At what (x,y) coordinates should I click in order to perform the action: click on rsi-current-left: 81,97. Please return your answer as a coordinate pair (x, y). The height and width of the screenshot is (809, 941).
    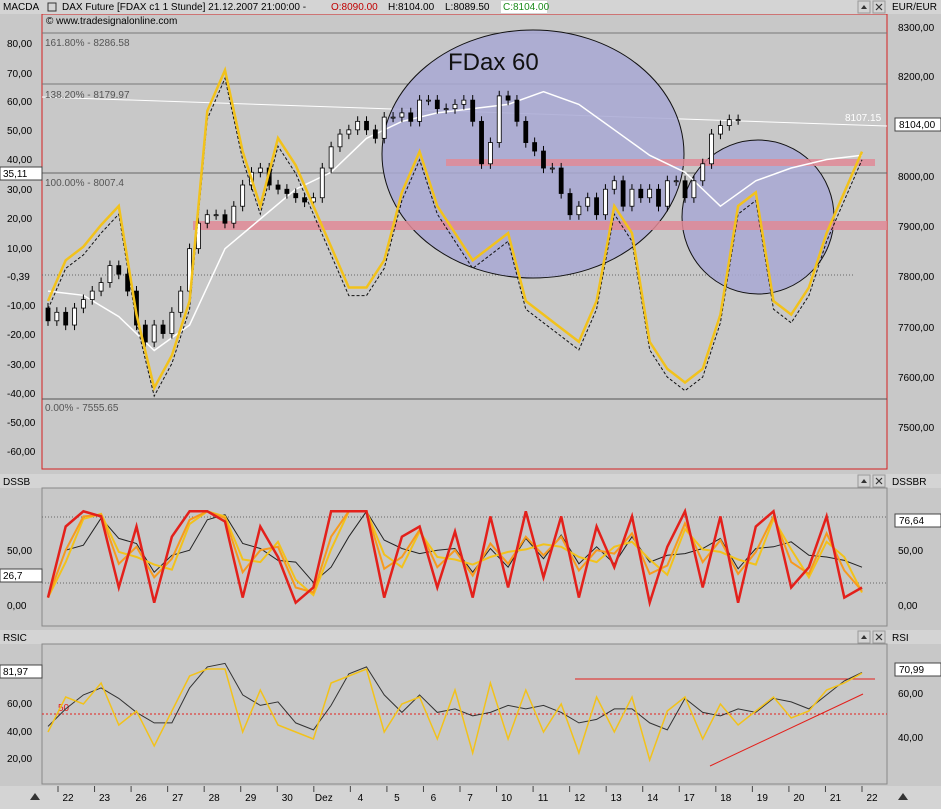
    Looking at the image, I should click on (15, 672).